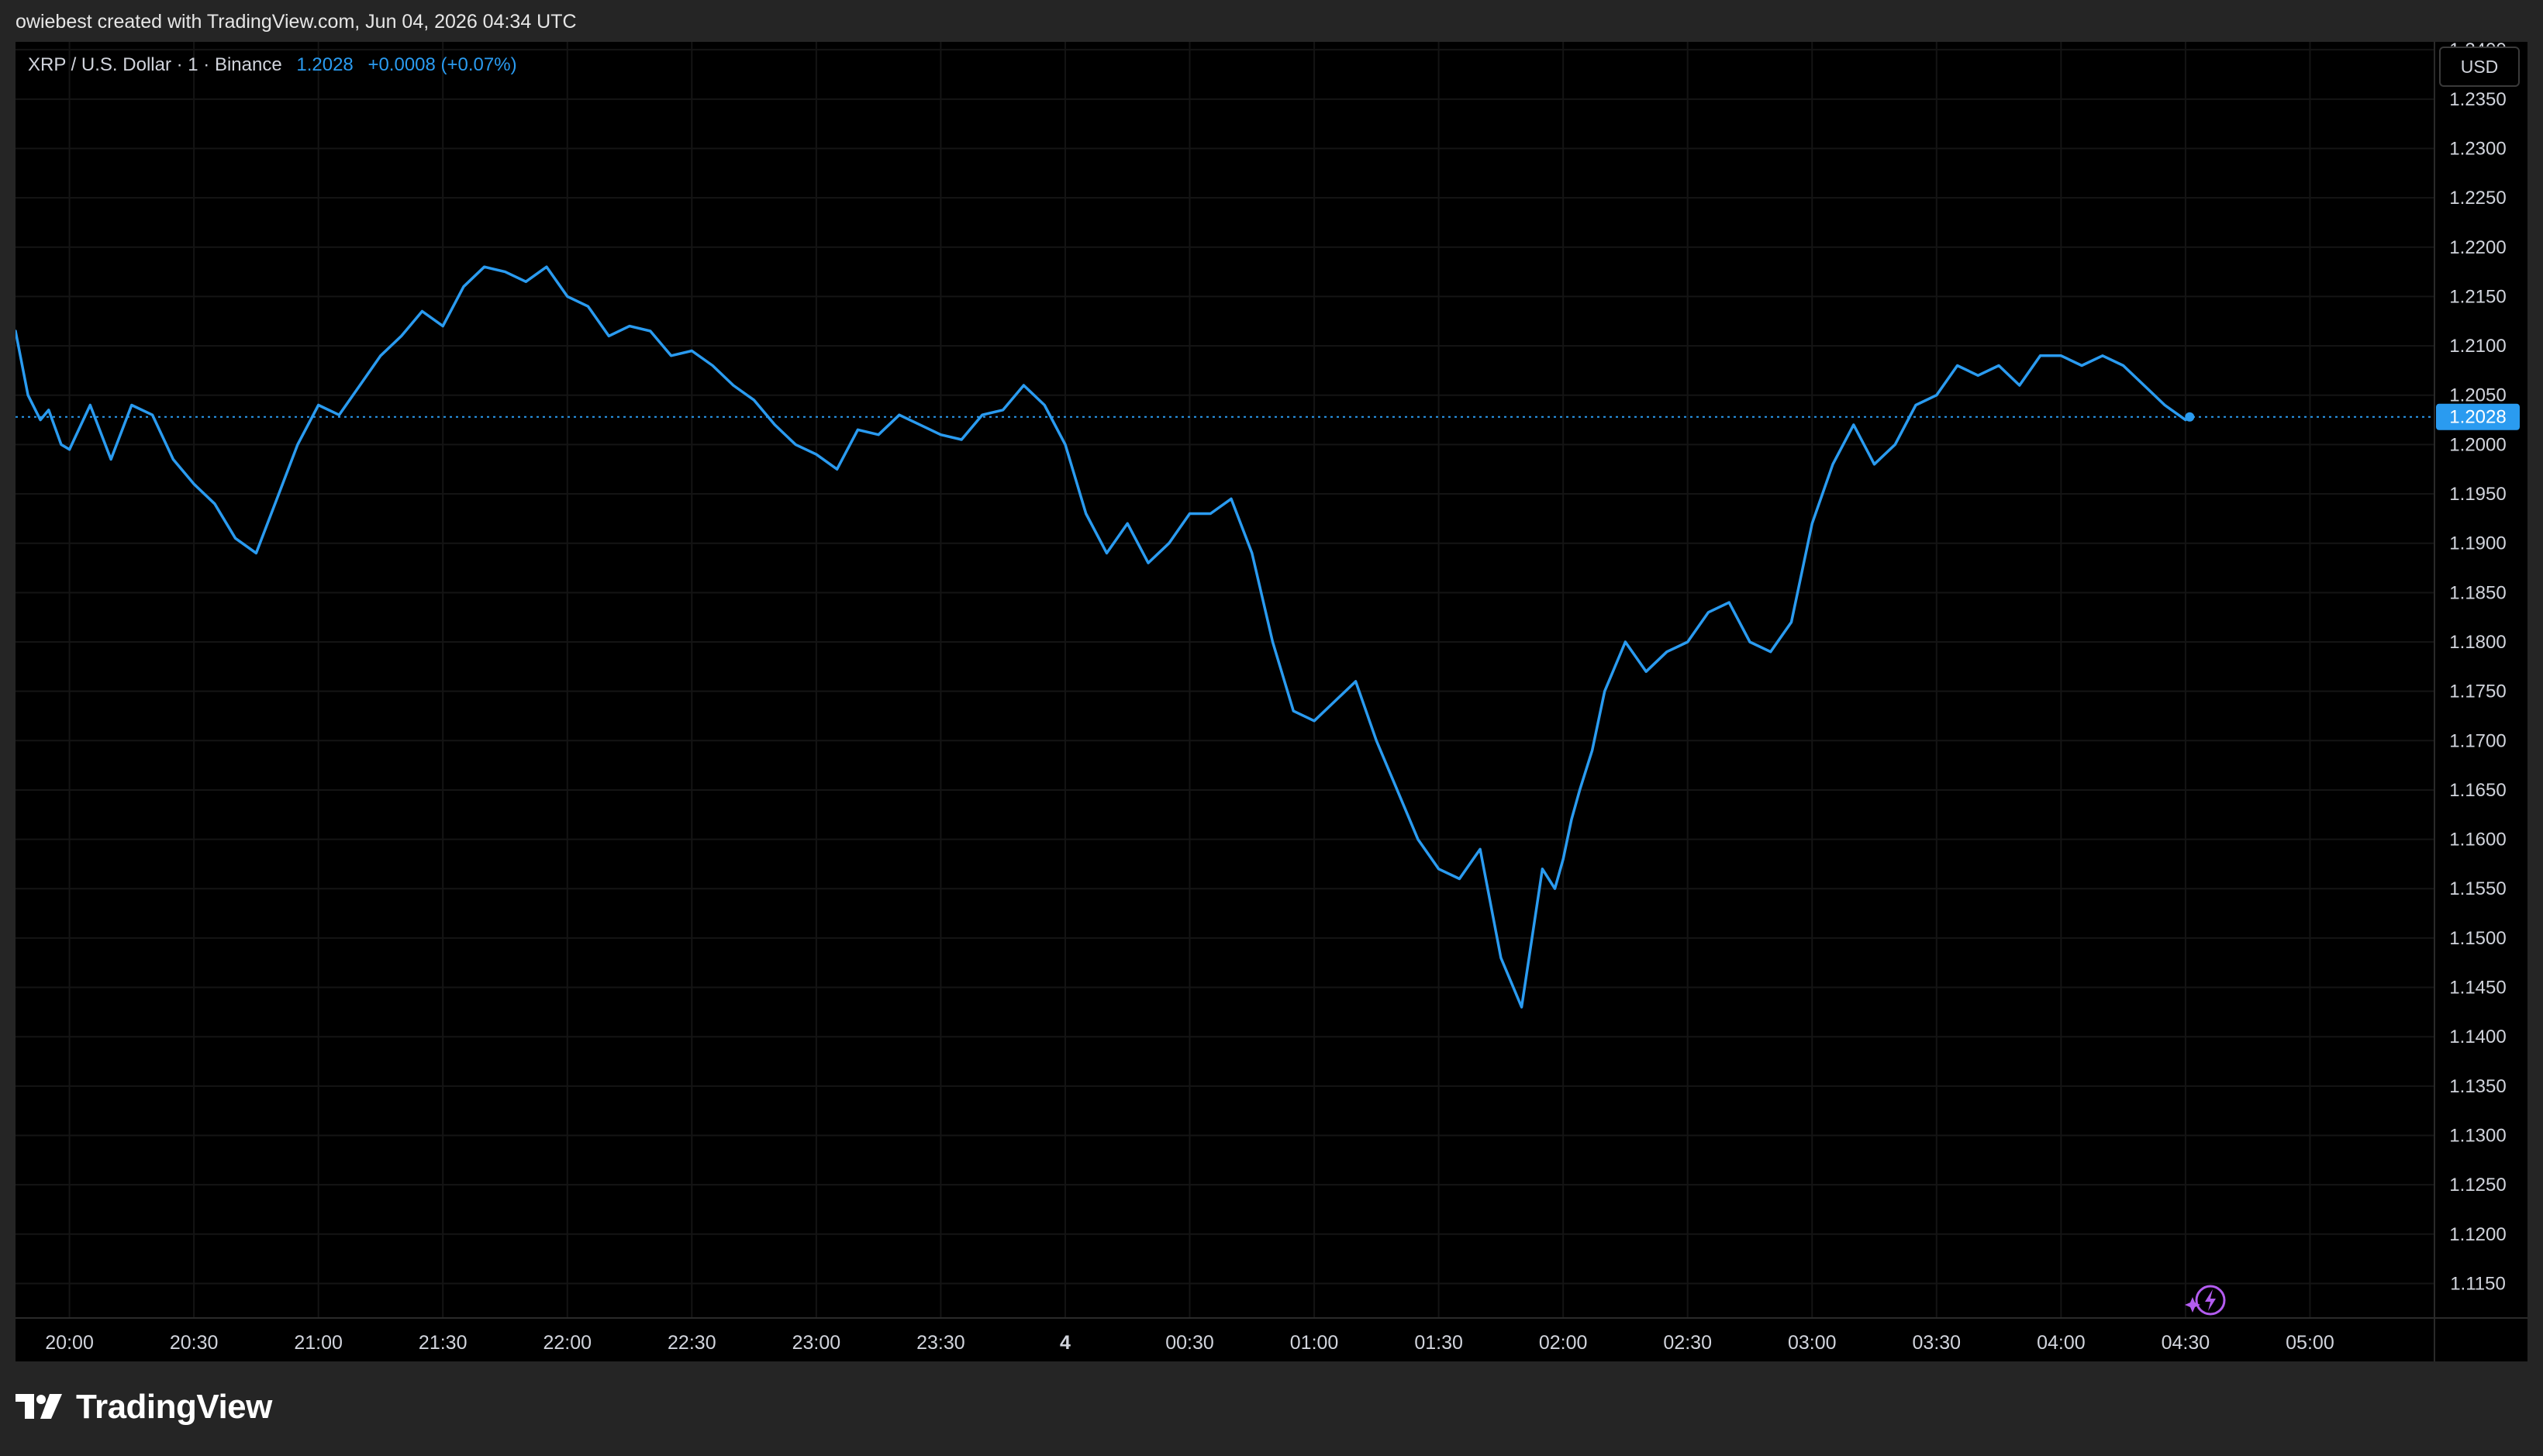 This screenshot has width=2543, height=1456. Describe the element at coordinates (2477, 593) in the screenshot. I see `price-tick-label: 1.1850` at that location.